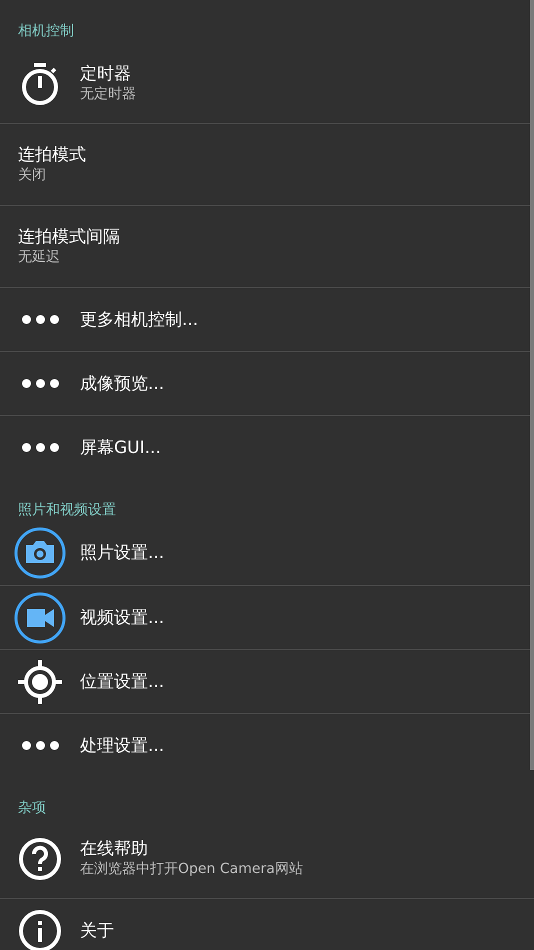  I want to click on item-title: 在线帮助, so click(114, 849).